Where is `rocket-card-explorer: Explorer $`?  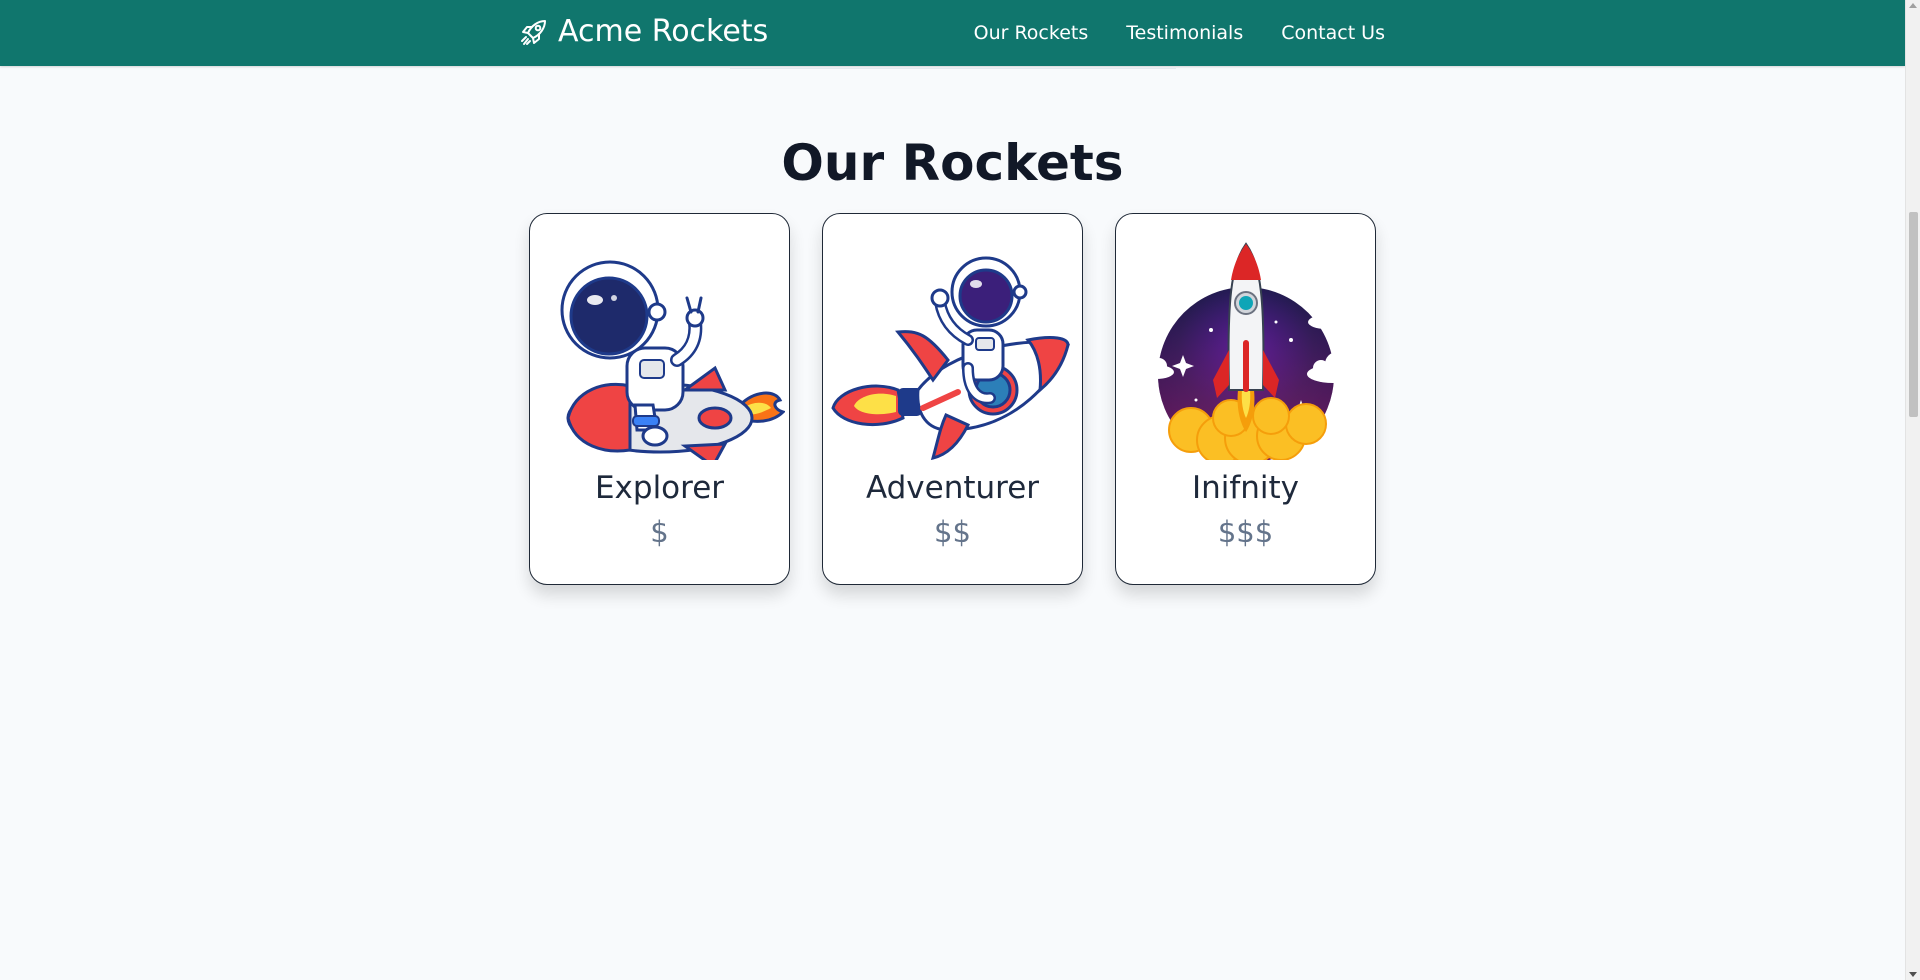
rocket-card-explorer: Explorer $ is located at coordinates (659, 399).